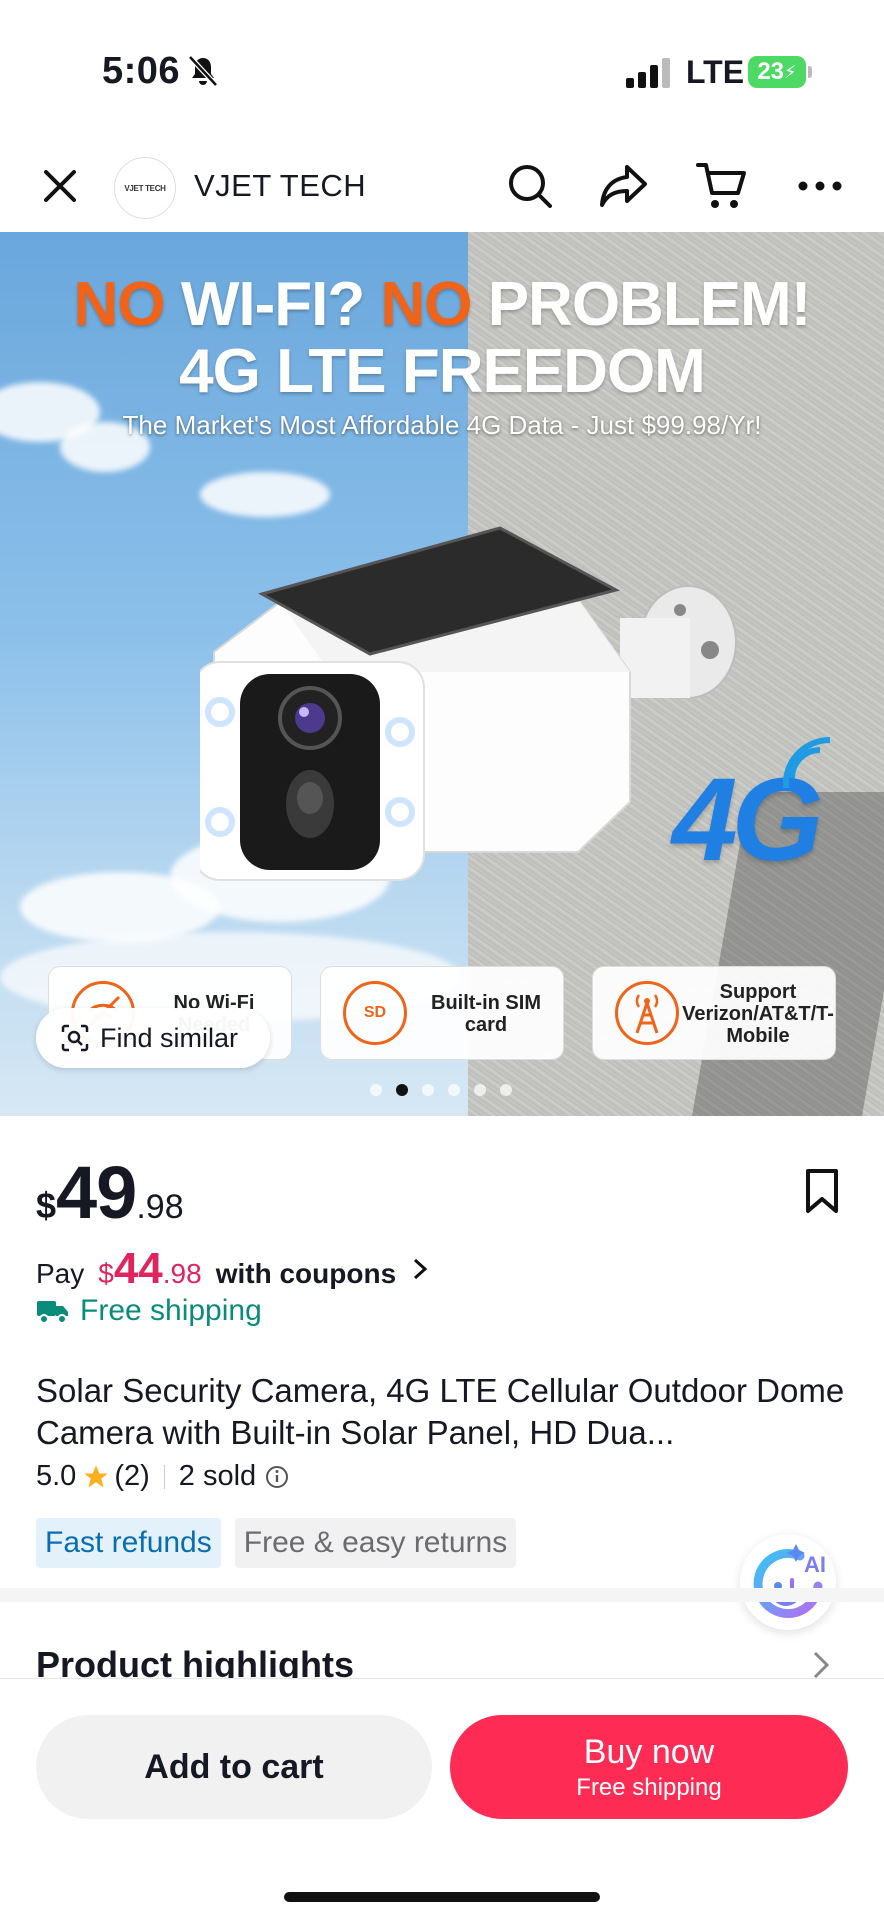 The image size is (884, 1920). What do you see at coordinates (280, 186) in the screenshot?
I see `shop-name: VJET TECH` at bounding box center [280, 186].